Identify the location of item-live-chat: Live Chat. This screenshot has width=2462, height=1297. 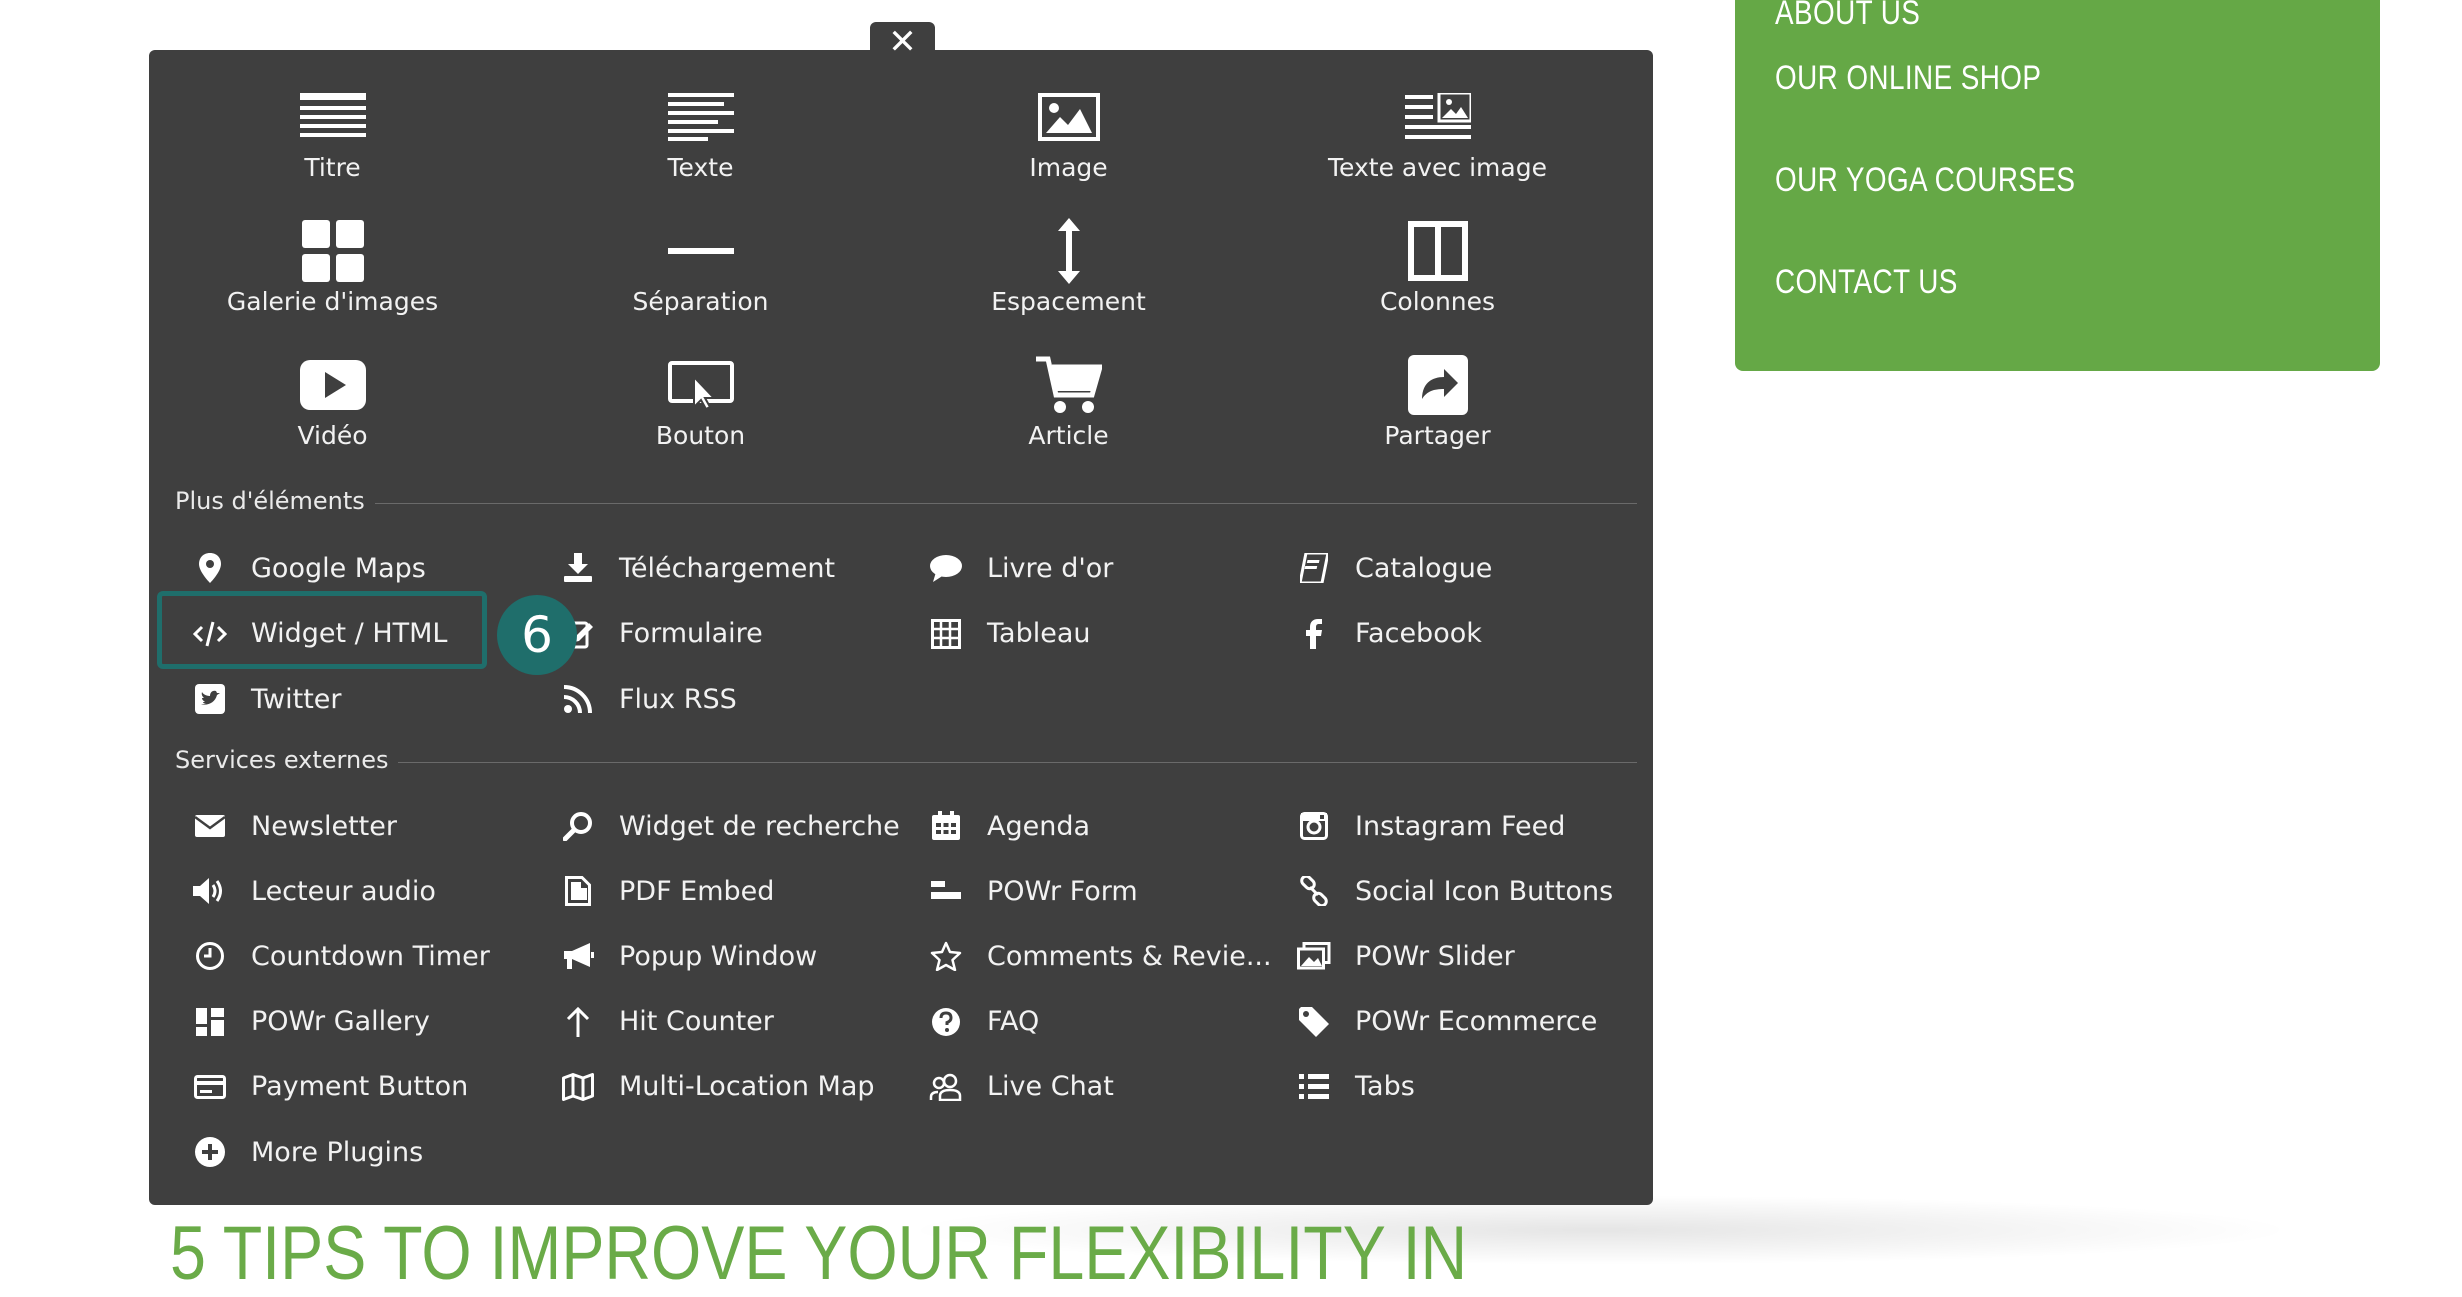
(1019, 1087).